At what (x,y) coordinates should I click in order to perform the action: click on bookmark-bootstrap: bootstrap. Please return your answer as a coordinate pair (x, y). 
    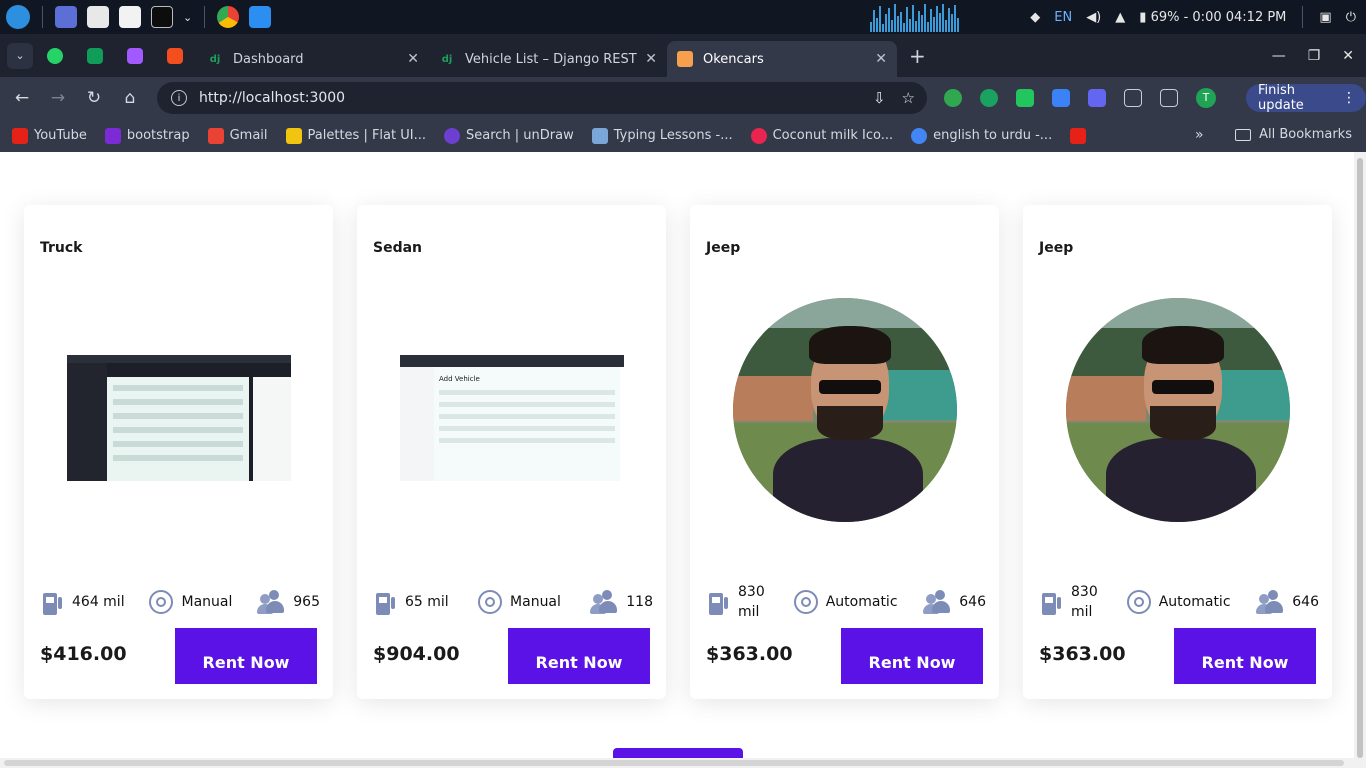
    Looking at the image, I should click on (147, 135).